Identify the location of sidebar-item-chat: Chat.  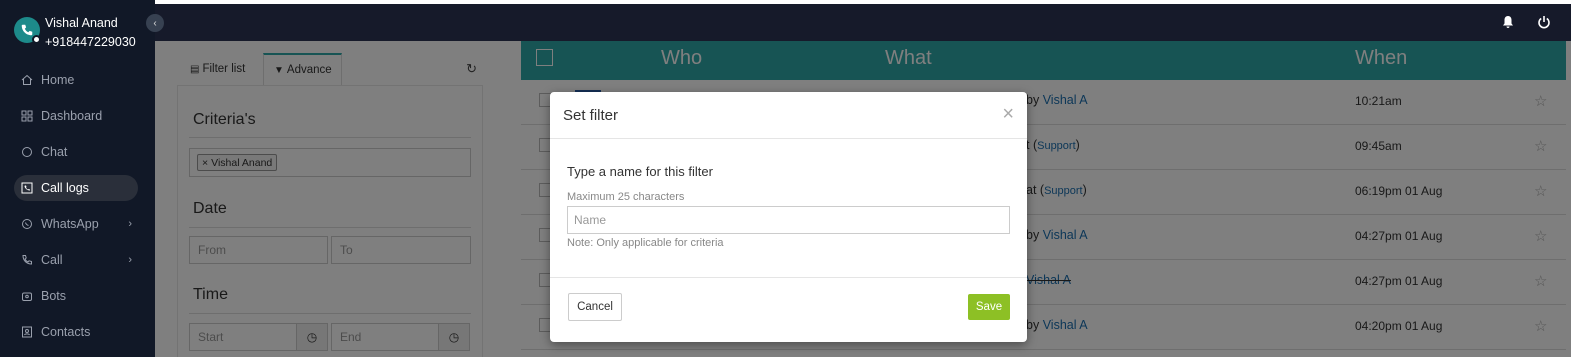
(76, 152).